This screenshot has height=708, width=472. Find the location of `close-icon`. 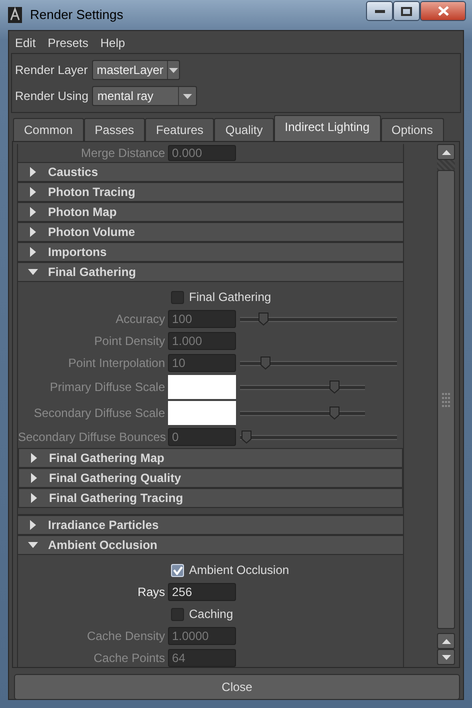

close-icon is located at coordinates (443, 11).